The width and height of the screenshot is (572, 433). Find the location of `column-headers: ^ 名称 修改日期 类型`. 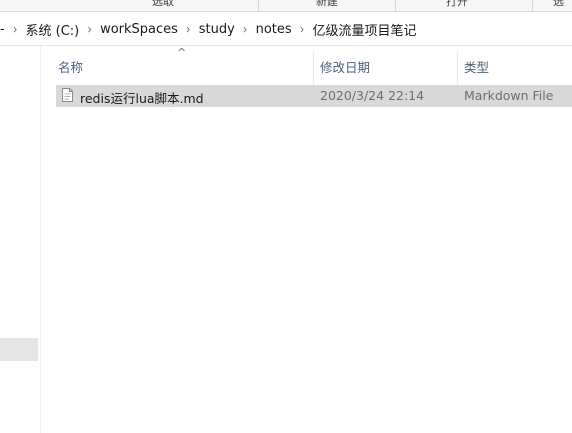

column-headers: ^ 名称 修改日期 类型 is located at coordinates (306, 65).